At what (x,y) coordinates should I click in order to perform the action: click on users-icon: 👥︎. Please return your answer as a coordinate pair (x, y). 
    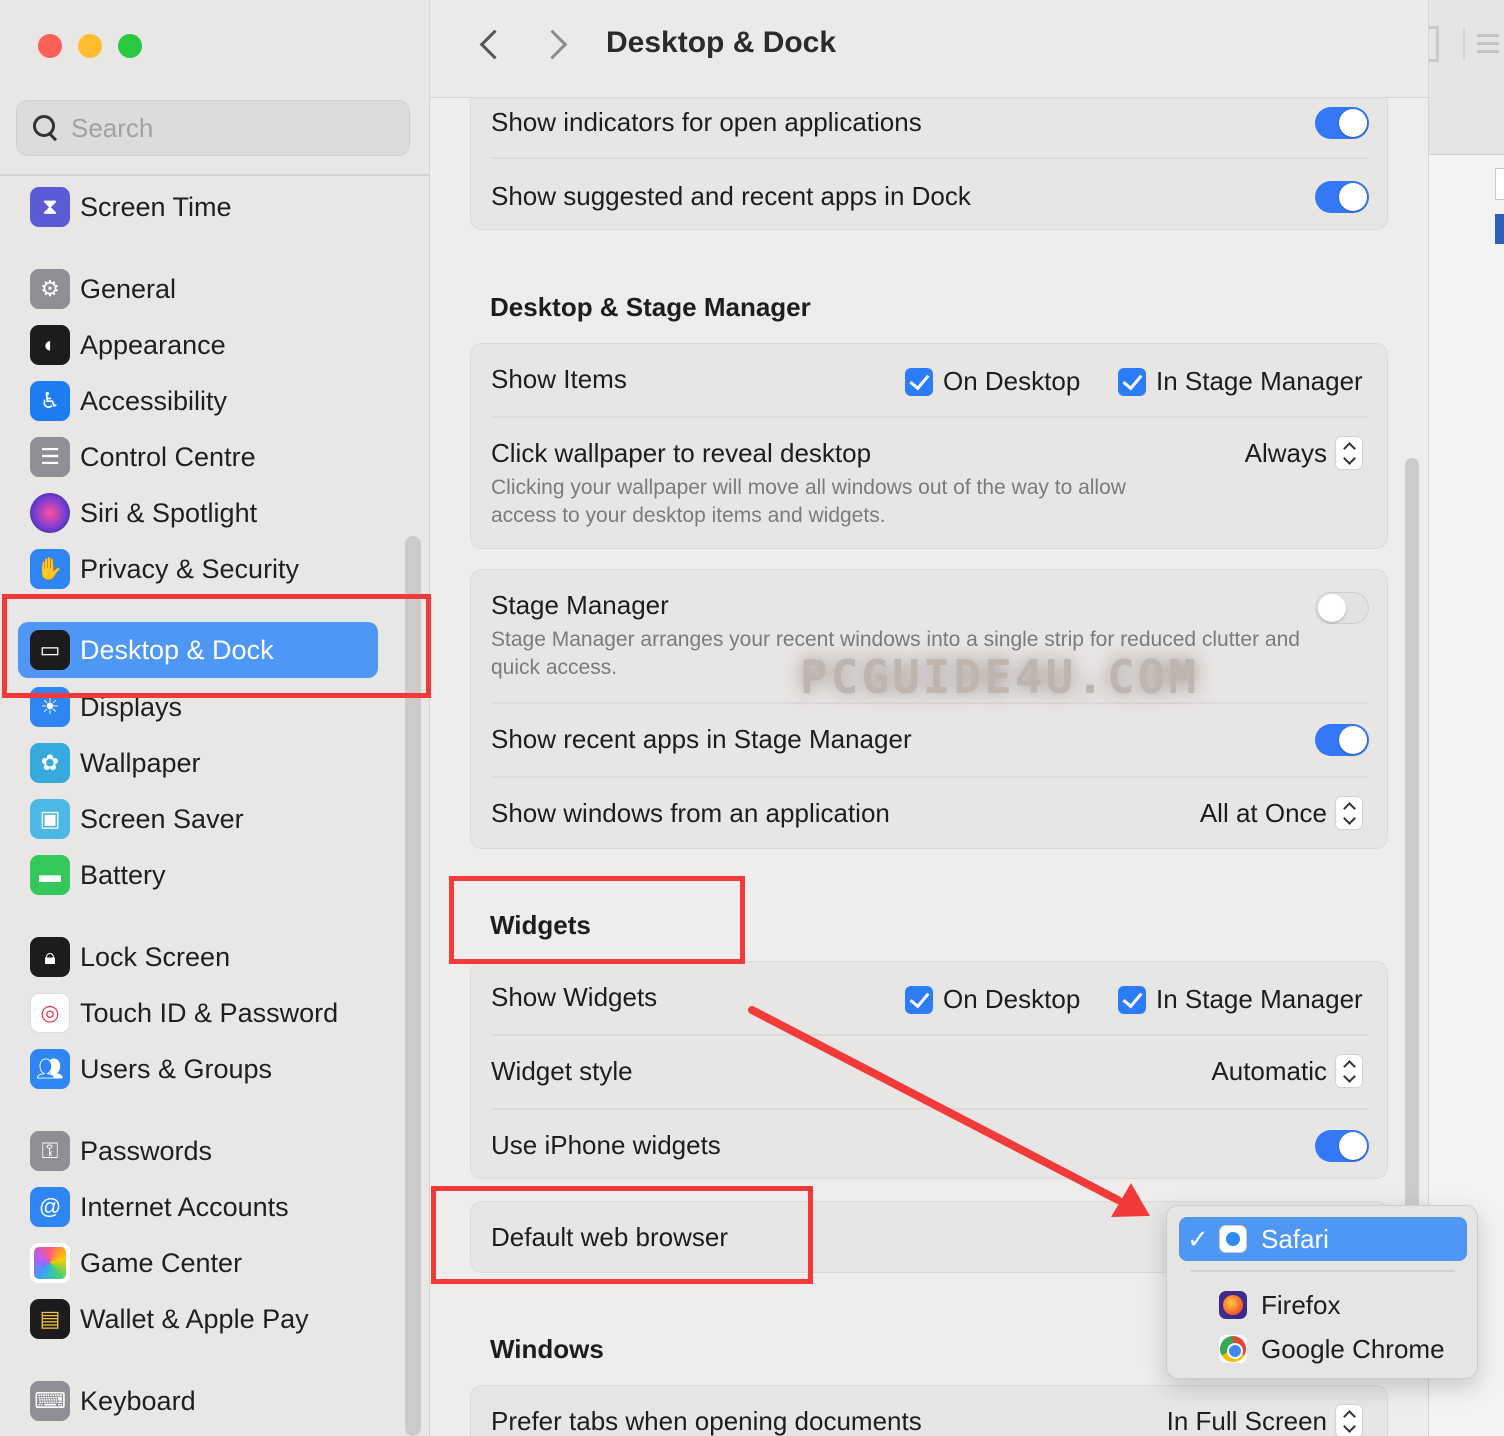
    Looking at the image, I should click on (50, 1069).